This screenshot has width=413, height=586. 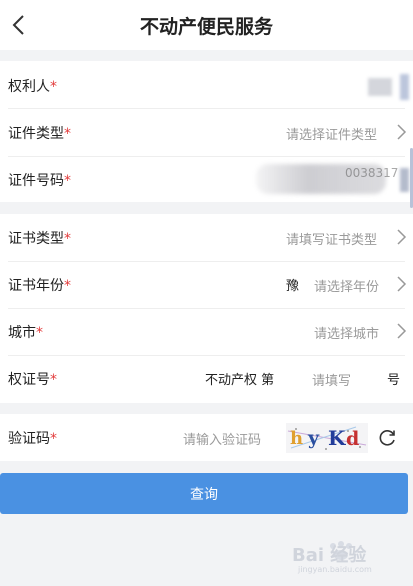 What do you see at coordinates (25, 333) in the screenshot?
I see `city-label: 城市*` at bounding box center [25, 333].